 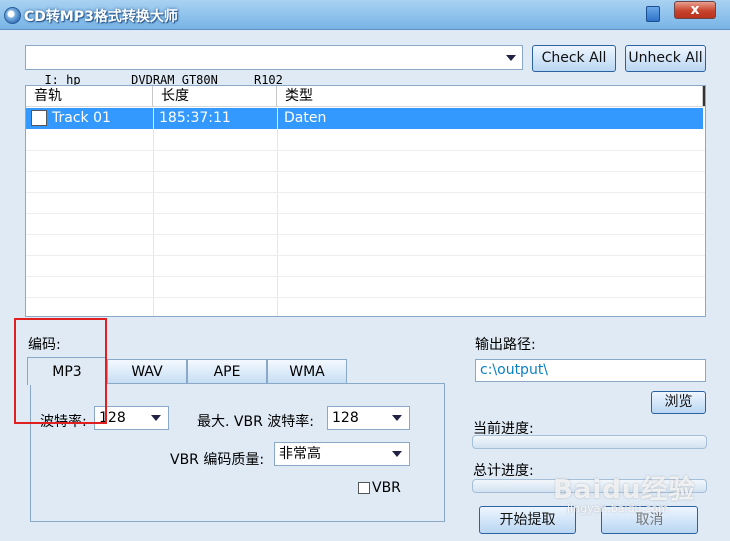 What do you see at coordinates (274, 66) in the screenshot?
I see `drive-select: I: hp DVDRAM GT80N R102` at bounding box center [274, 66].